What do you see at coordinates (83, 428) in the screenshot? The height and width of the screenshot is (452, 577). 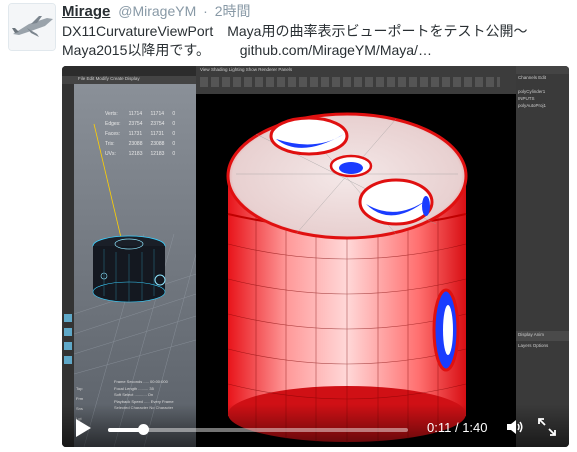 I see `play-icon` at bounding box center [83, 428].